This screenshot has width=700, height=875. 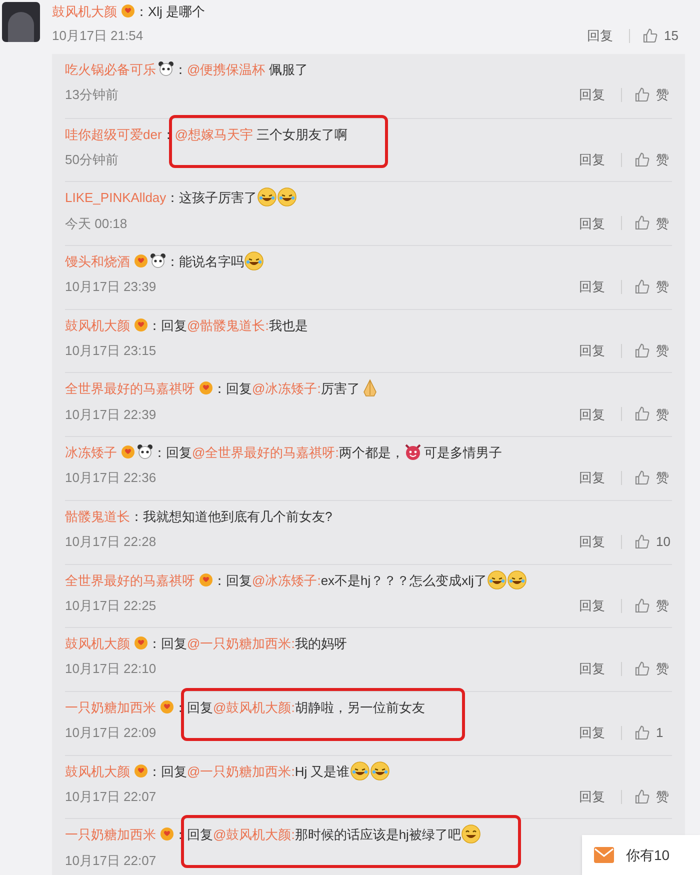 What do you see at coordinates (377, 834) in the screenshot?
I see `comment-text: 那时候的话应该是hj被绿了吧` at bounding box center [377, 834].